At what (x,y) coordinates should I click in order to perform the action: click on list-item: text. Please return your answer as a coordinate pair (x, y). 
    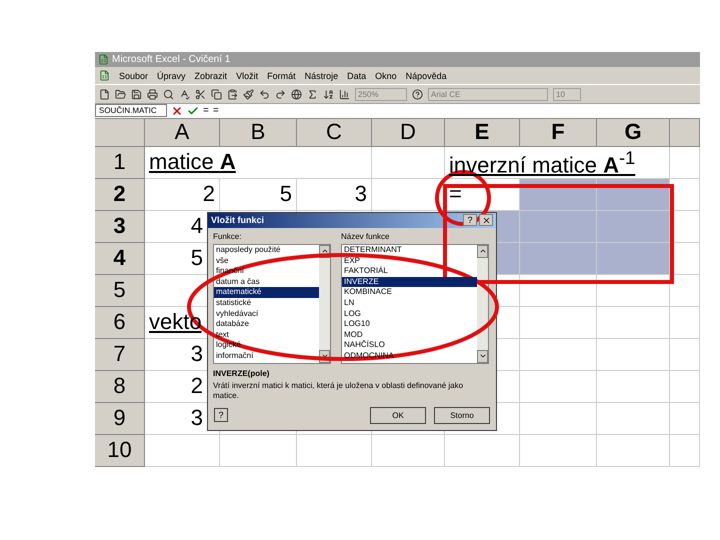
    Looking at the image, I should click on (266, 335).